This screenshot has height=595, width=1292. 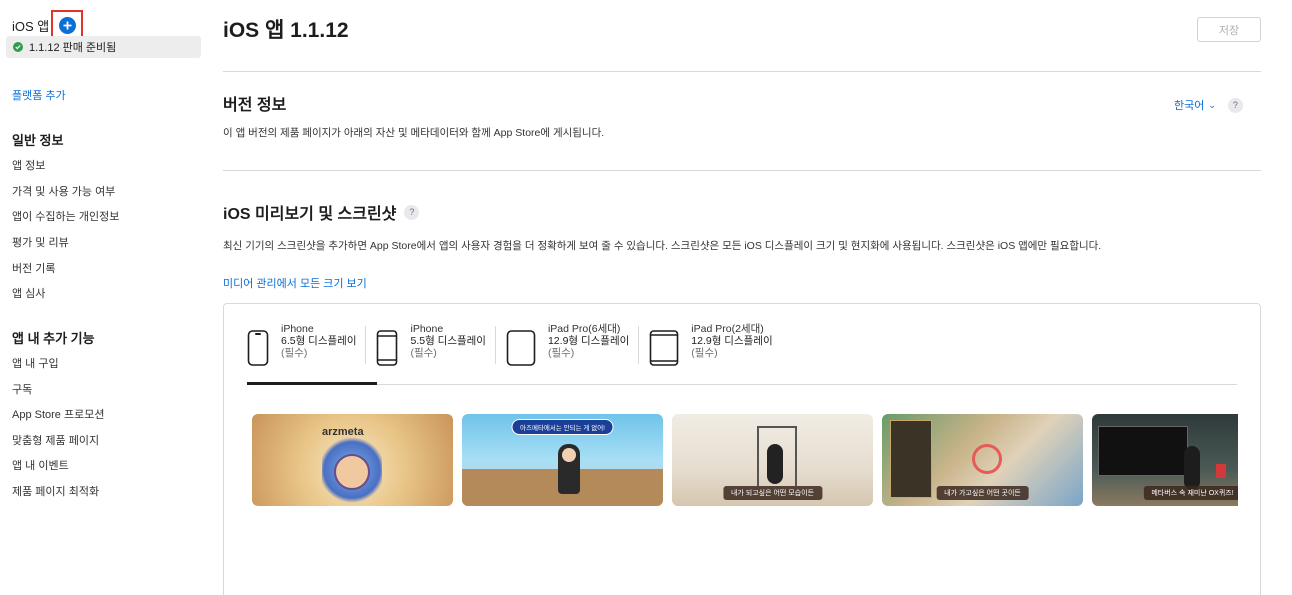 I want to click on tab-device-name: iPad Pro(6세대), so click(x=584, y=329).